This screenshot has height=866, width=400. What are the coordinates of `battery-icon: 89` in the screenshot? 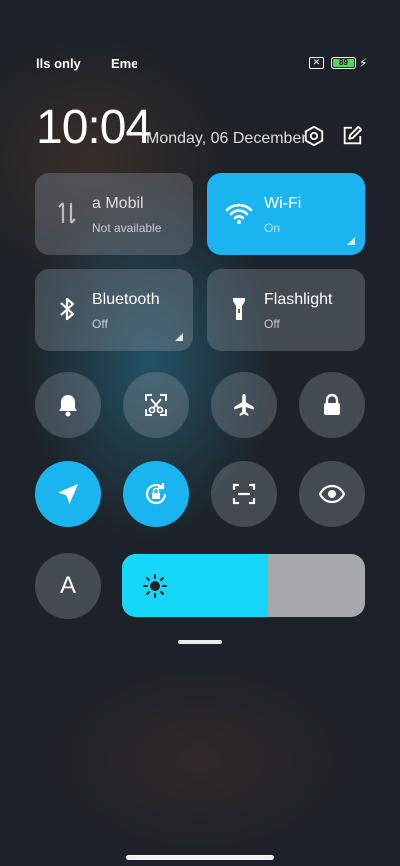 It's located at (343, 63).